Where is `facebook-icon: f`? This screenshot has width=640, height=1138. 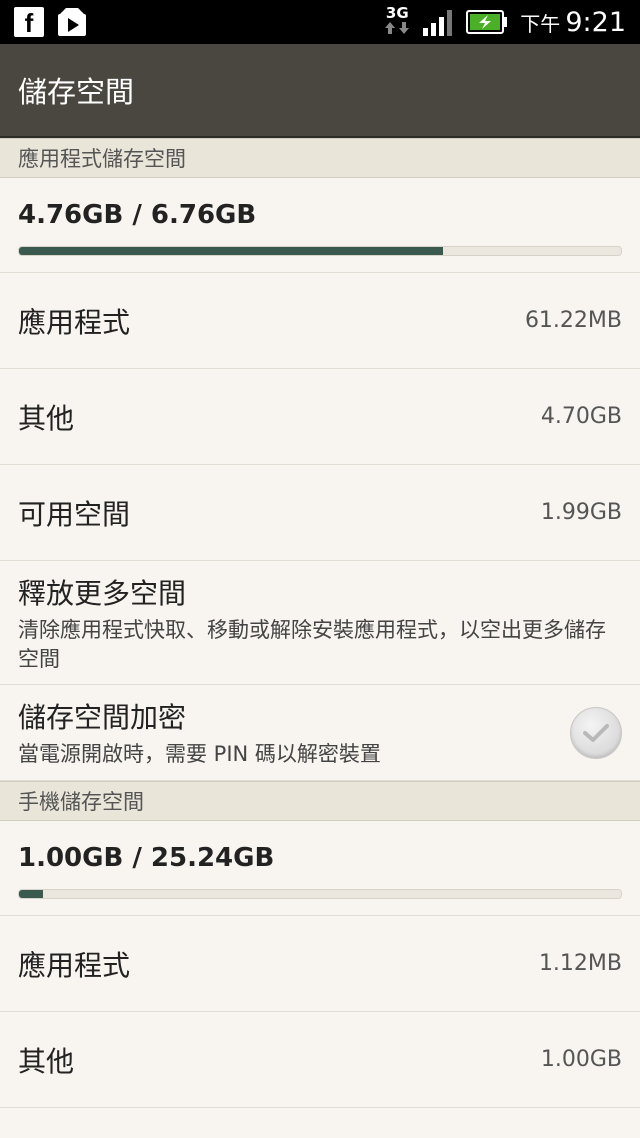
facebook-icon: f is located at coordinates (29, 22).